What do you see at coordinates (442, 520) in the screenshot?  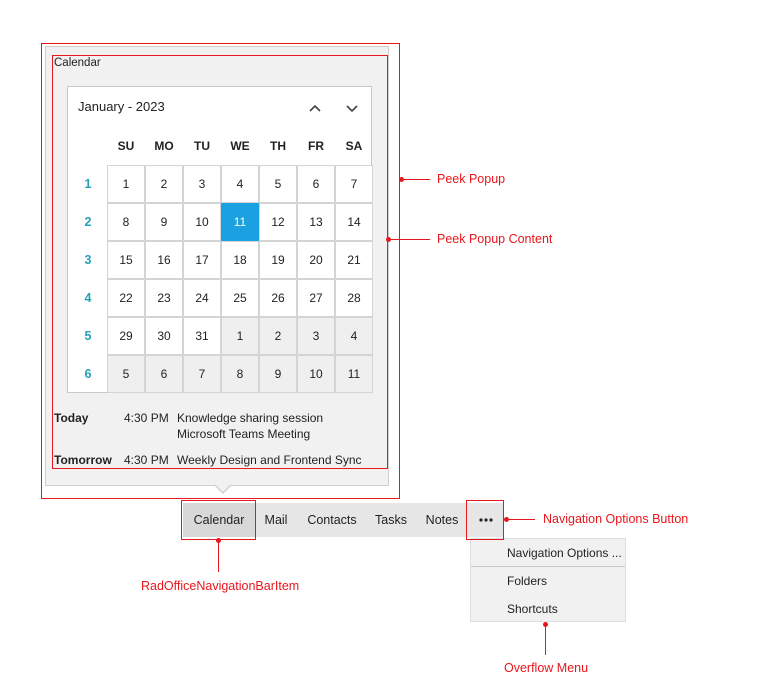 I see `nav-item-notes: Notes` at bounding box center [442, 520].